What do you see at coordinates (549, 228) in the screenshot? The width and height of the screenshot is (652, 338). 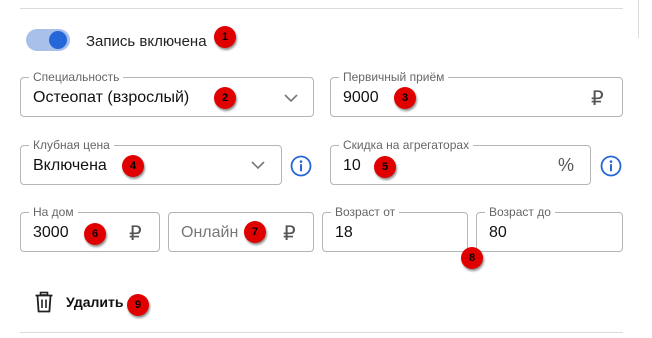 I see `age-to-input: Возраст до 80` at bounding box center [549, 228].